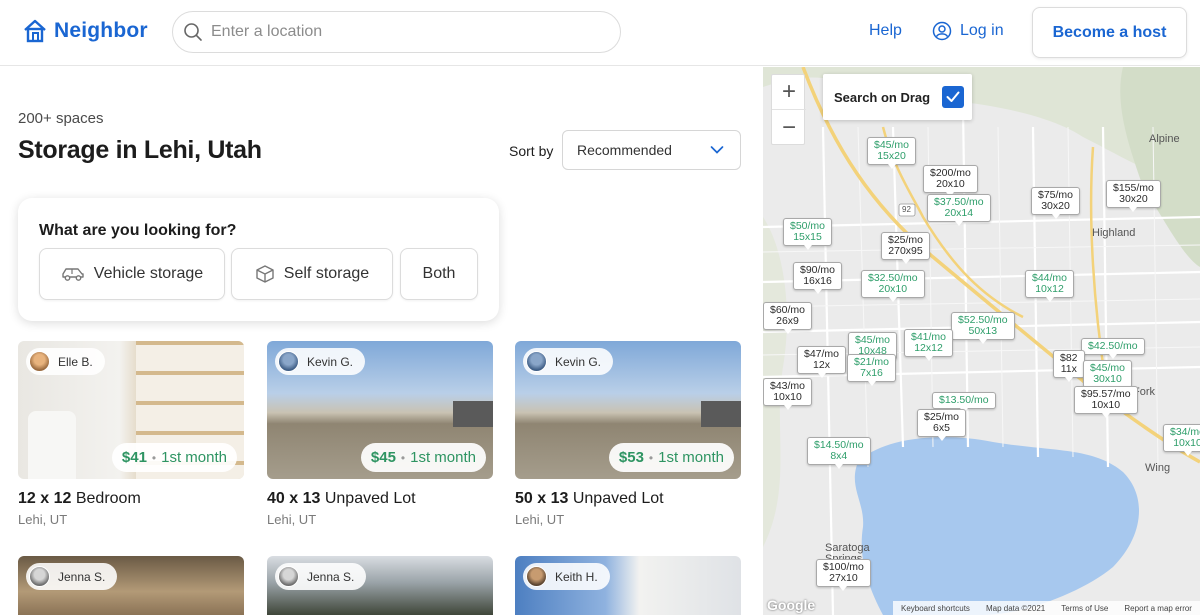 The width and height of the screenshot is (1200, 615). What do you see at coordinates (536, 361) in the screenshot?
I see `avatar` at bounding box center [536, 361].